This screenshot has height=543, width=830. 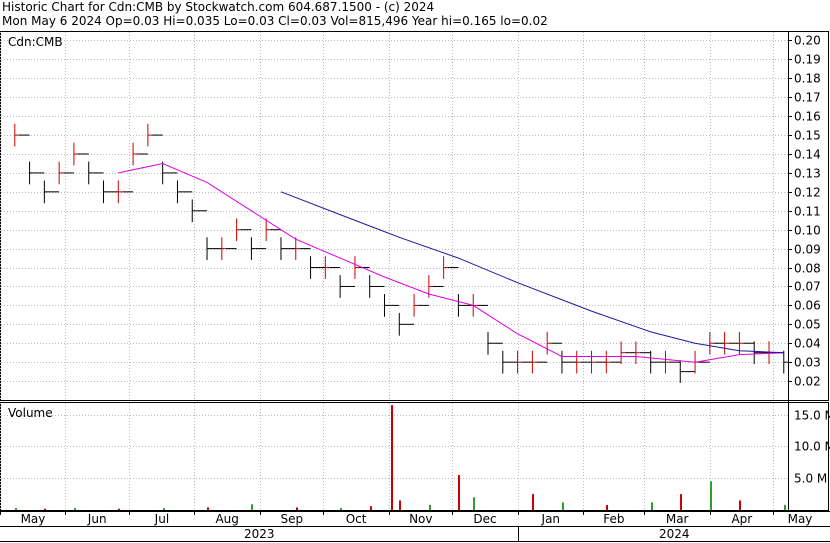 What do you see at coordinates (807, 269) in the screenshot?
I see `price-tick-label: 0.08` at bounding box center [807, 269].